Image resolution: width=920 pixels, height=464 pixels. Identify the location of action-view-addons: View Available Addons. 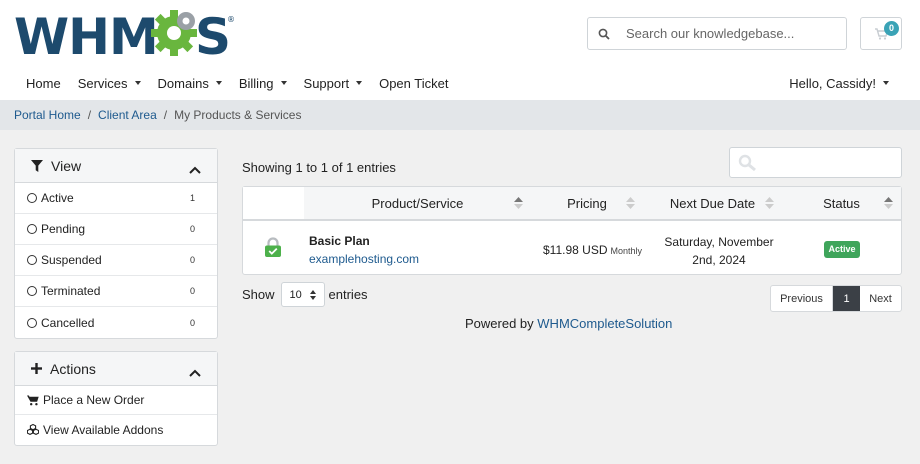
(116, 429).